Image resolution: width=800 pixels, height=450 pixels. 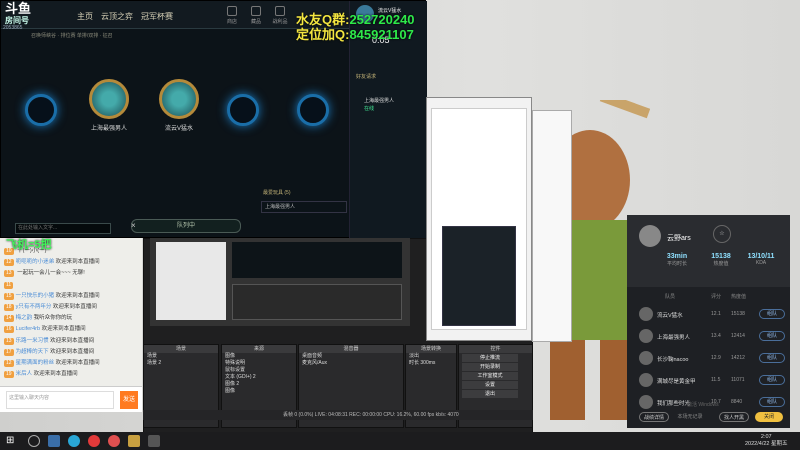 What do you see at coordinates (181, 363) in the screenshot?
I see `dock-row: 场景 2` at bounding box center [181, 363].